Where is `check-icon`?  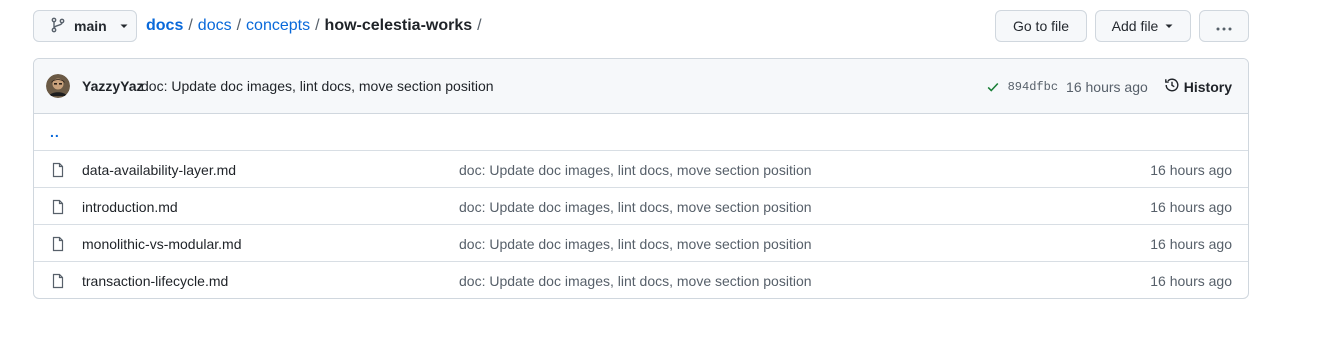
check-icon is located at coordinates (993, 87).